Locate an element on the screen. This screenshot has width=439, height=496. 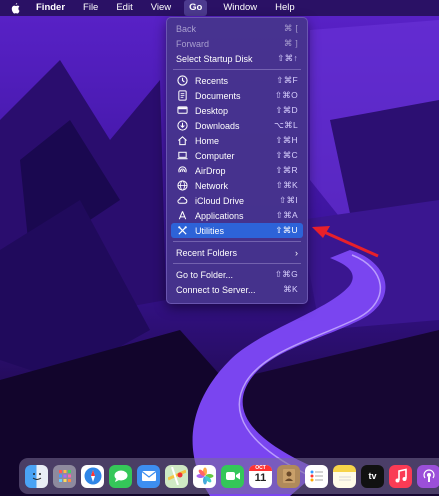
menu-item-applications: Applications ⇧⌘A is located at coordinates (237, 215).